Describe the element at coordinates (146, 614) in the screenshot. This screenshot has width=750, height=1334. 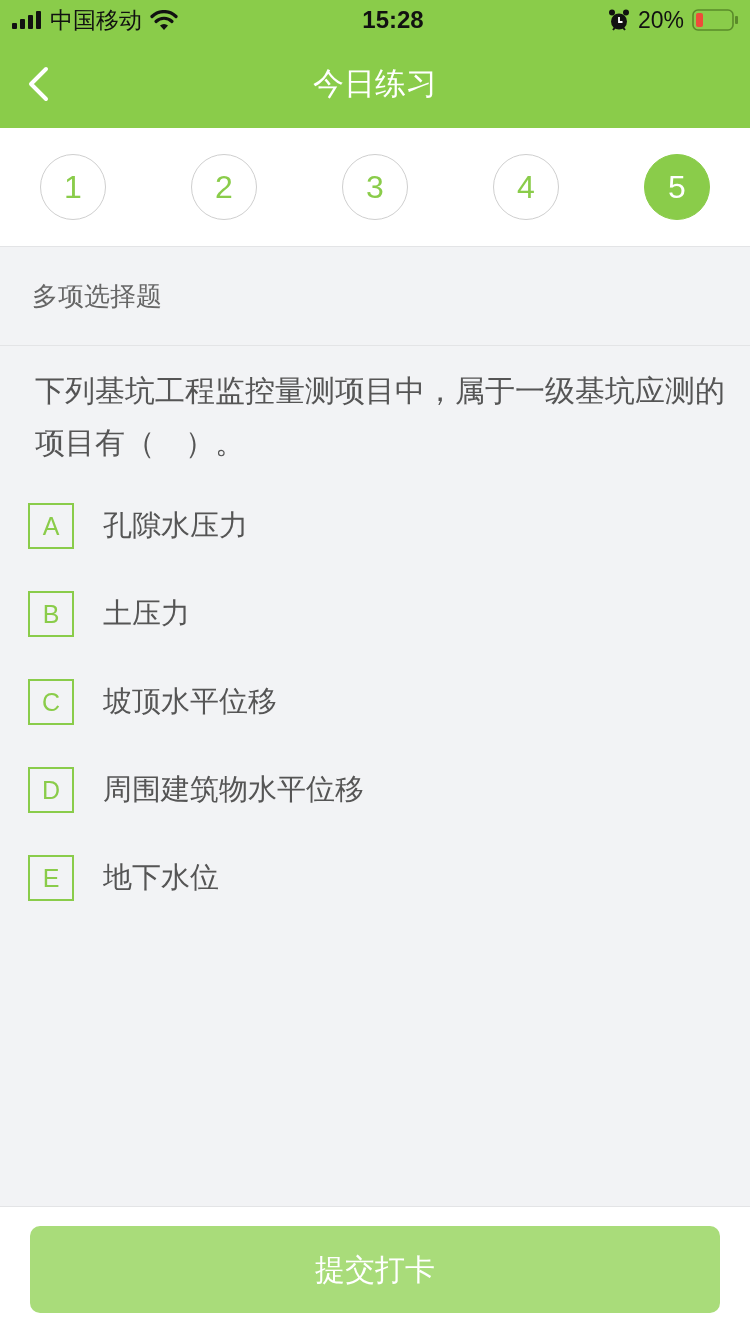
I see `option-text: 土压力` at that location.